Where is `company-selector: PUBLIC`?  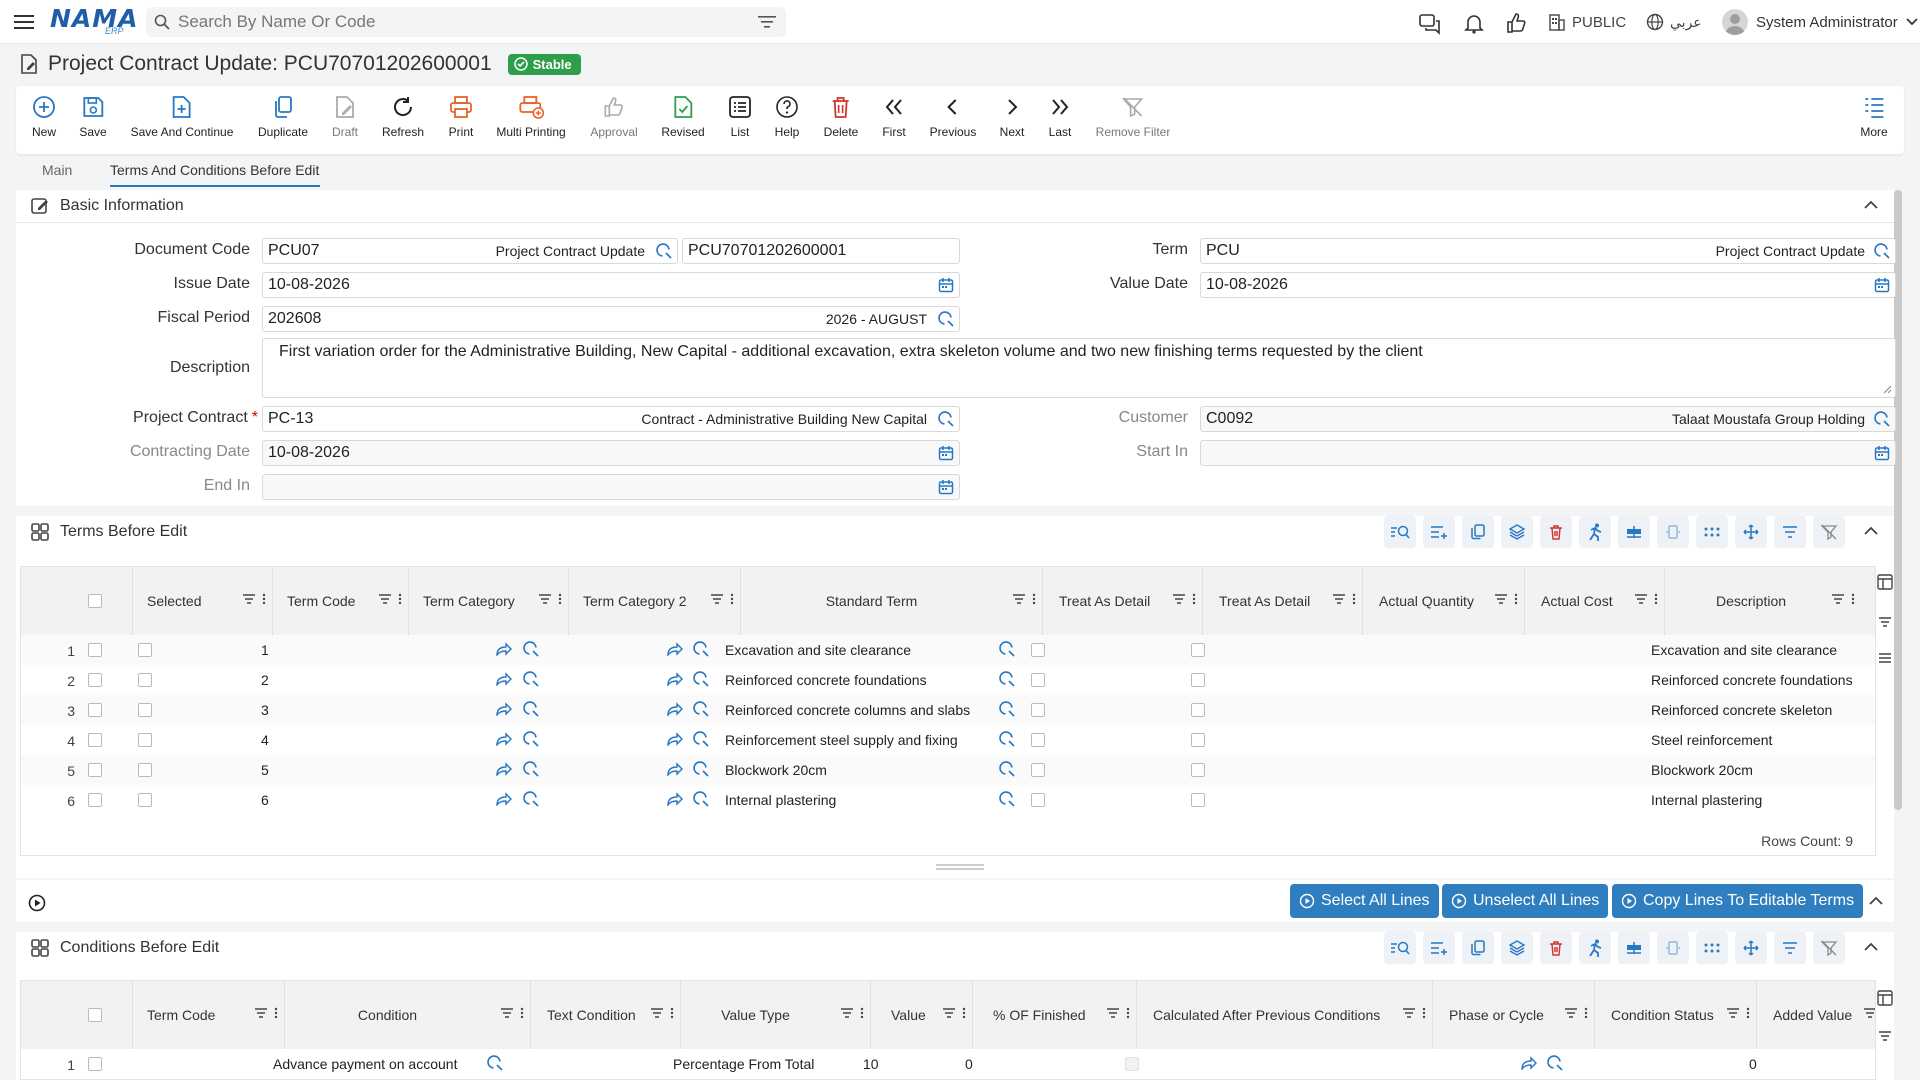 company-selector: PUBLIC is located at coordinates (1587, 22).